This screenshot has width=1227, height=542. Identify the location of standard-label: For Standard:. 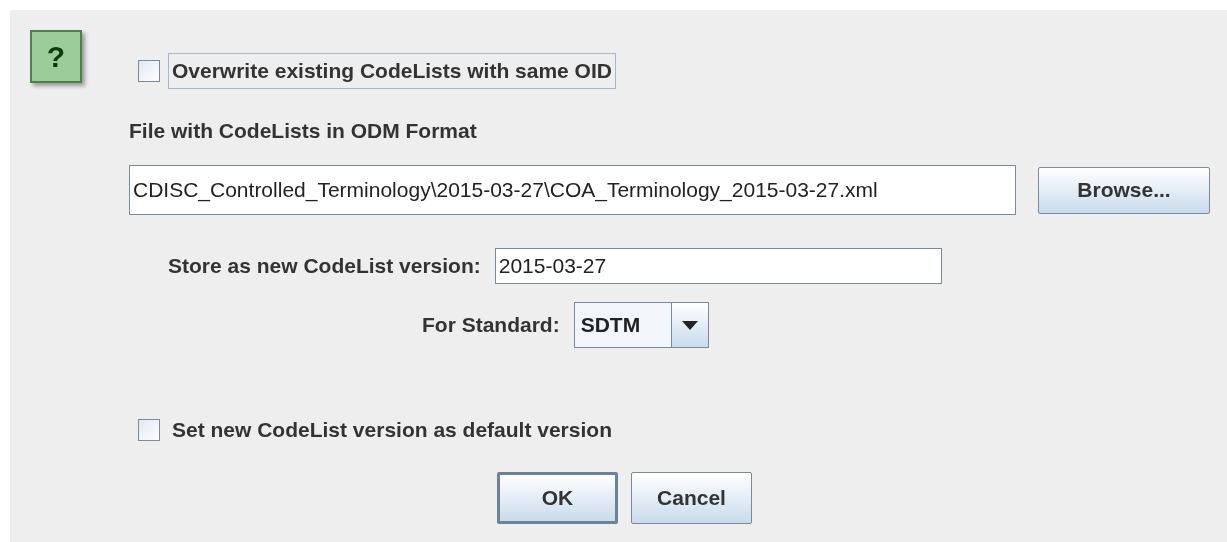
(491, 325).